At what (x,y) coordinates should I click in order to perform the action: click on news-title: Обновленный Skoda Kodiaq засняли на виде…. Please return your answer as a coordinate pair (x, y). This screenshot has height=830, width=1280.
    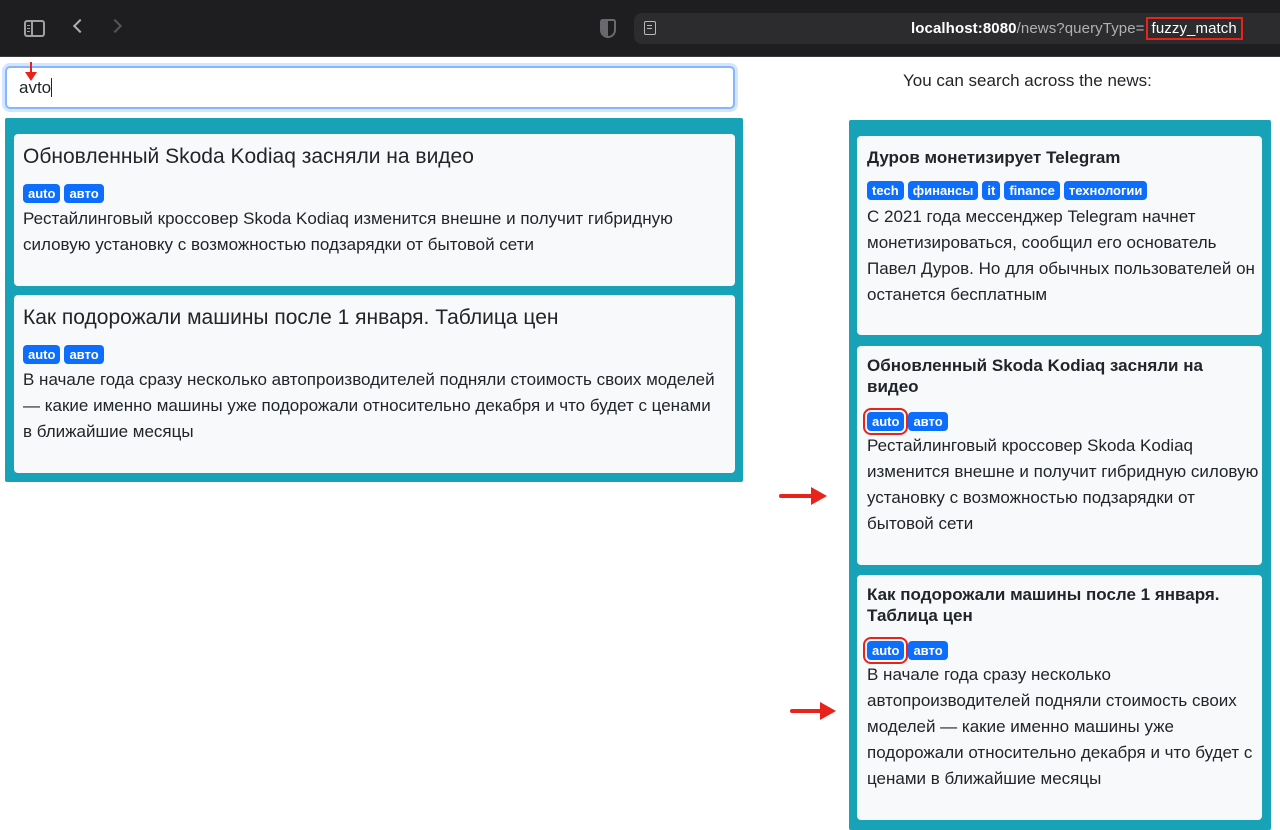
    Looking at the image, I should click on (1035, 376).